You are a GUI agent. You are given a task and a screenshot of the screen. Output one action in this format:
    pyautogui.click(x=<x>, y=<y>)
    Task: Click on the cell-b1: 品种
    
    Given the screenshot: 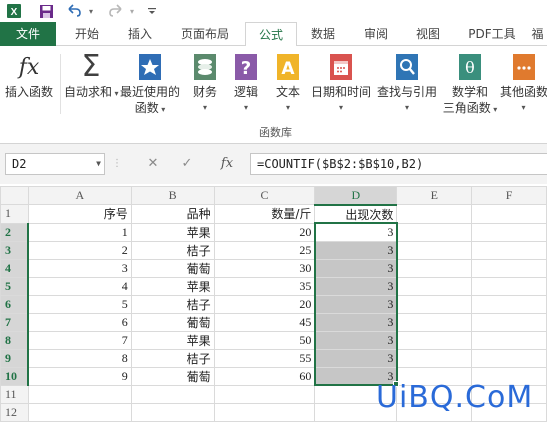 What is the action you would take?
    pyautogui.click(x=172, y=214)
    